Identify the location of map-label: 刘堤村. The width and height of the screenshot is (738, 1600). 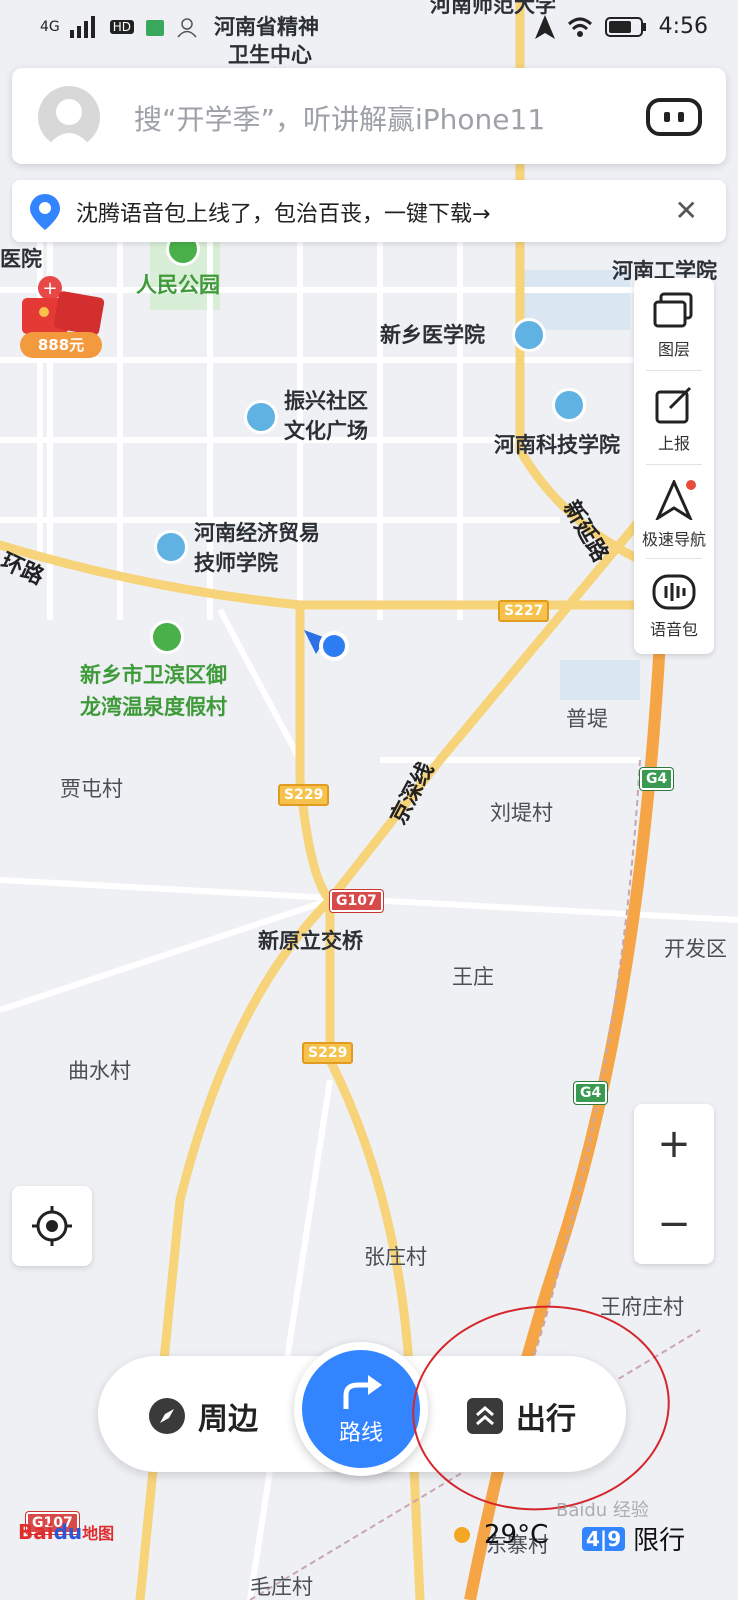
(521, 813).